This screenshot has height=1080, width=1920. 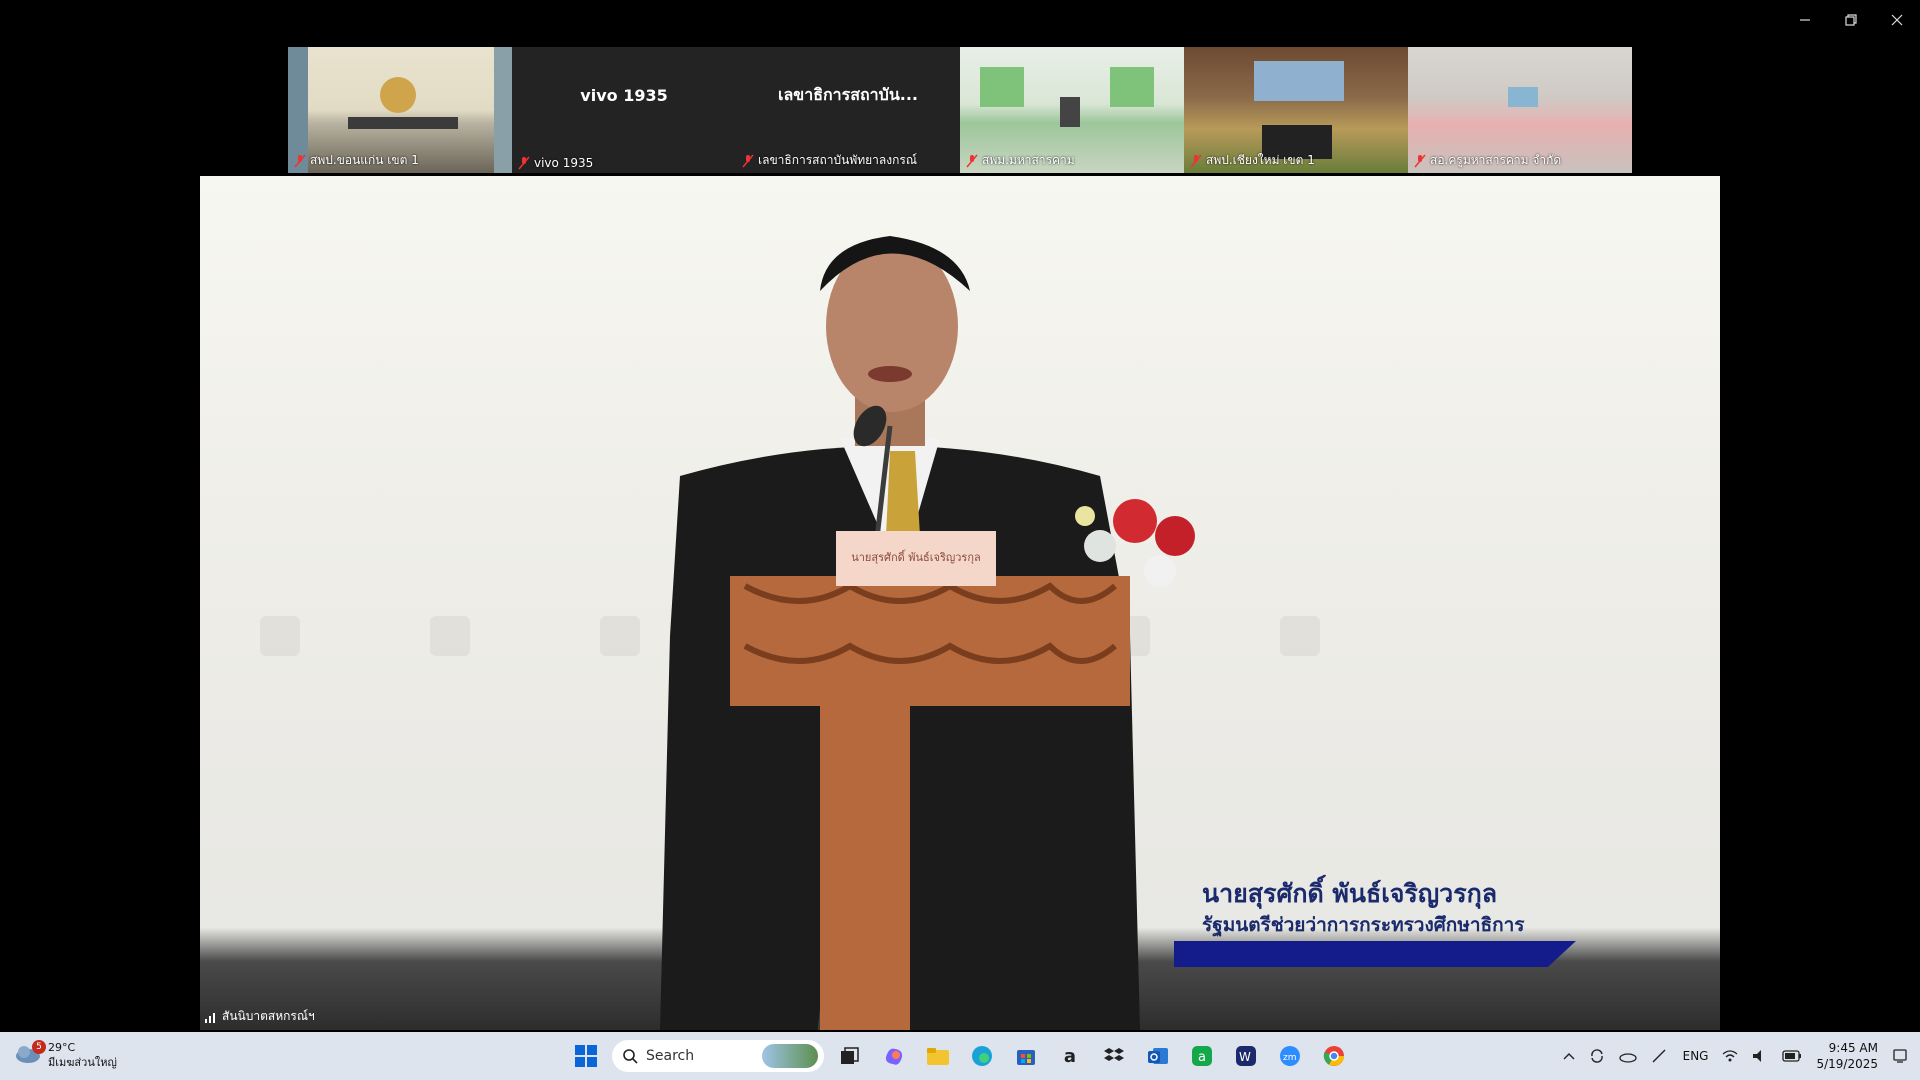 What do you see at coordinates (894, 1056) in the screenshot?
I see `copilot-icon` at bounding box center [894, 1056].